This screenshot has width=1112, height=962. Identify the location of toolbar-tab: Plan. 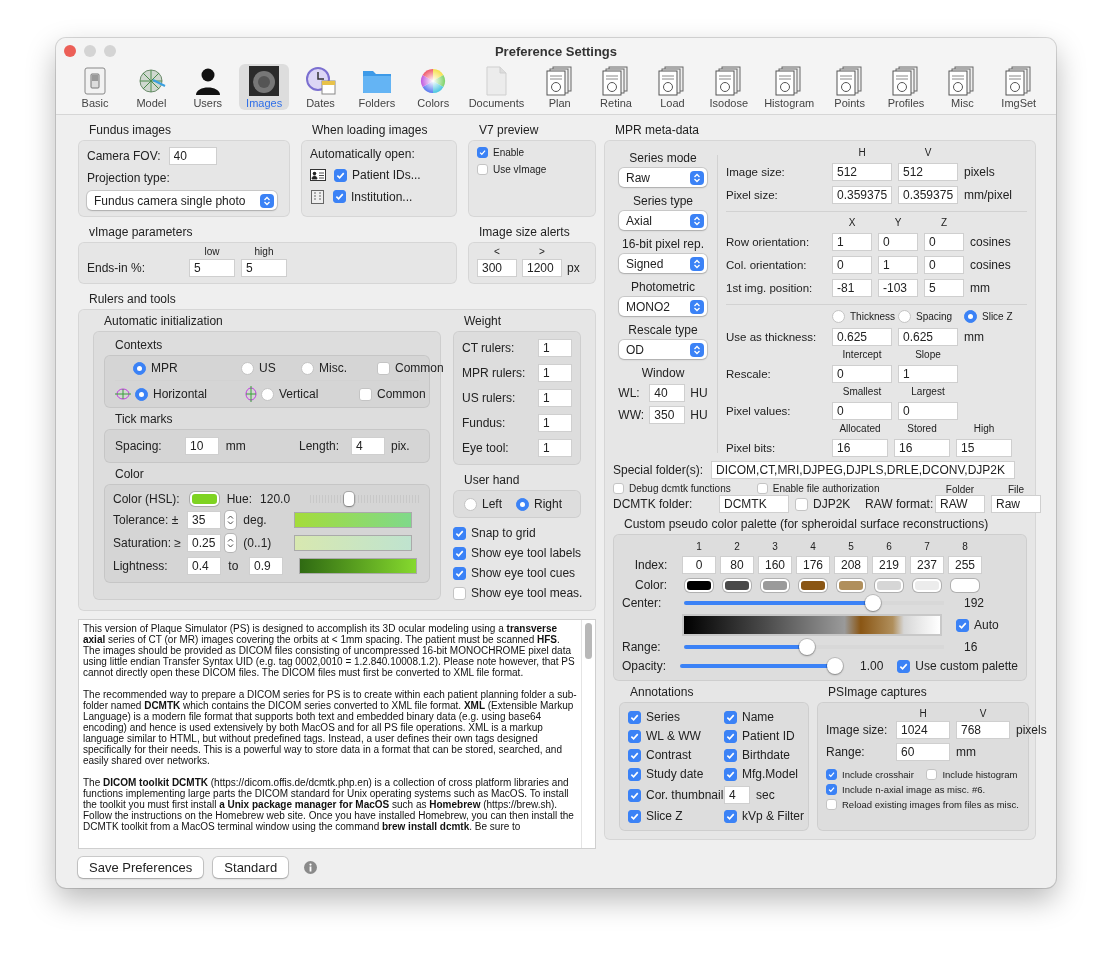
(559, 87).